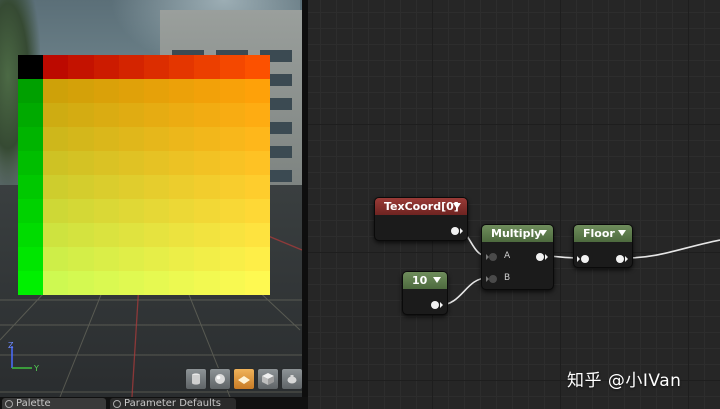 Image resolution: width=720 pixels, height=409 pixels. I want to click on sphere-button, so click(220, 379).